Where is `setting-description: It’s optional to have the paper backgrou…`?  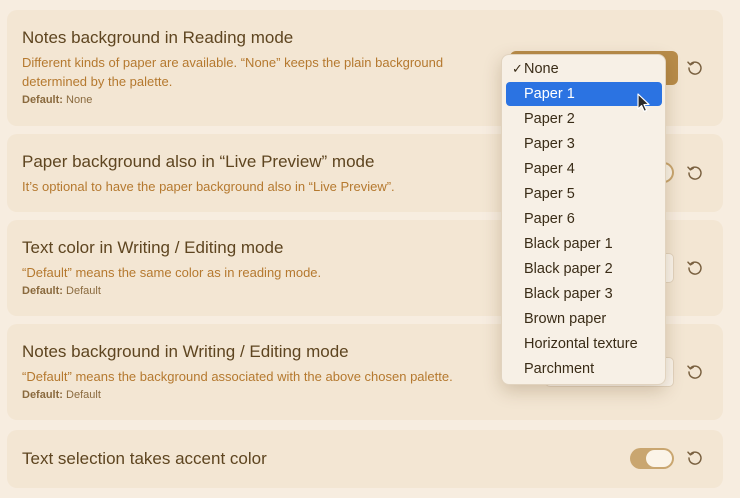 setting-description: It’s optional to have the paper backgrou… is located at coordinates (208, 186).